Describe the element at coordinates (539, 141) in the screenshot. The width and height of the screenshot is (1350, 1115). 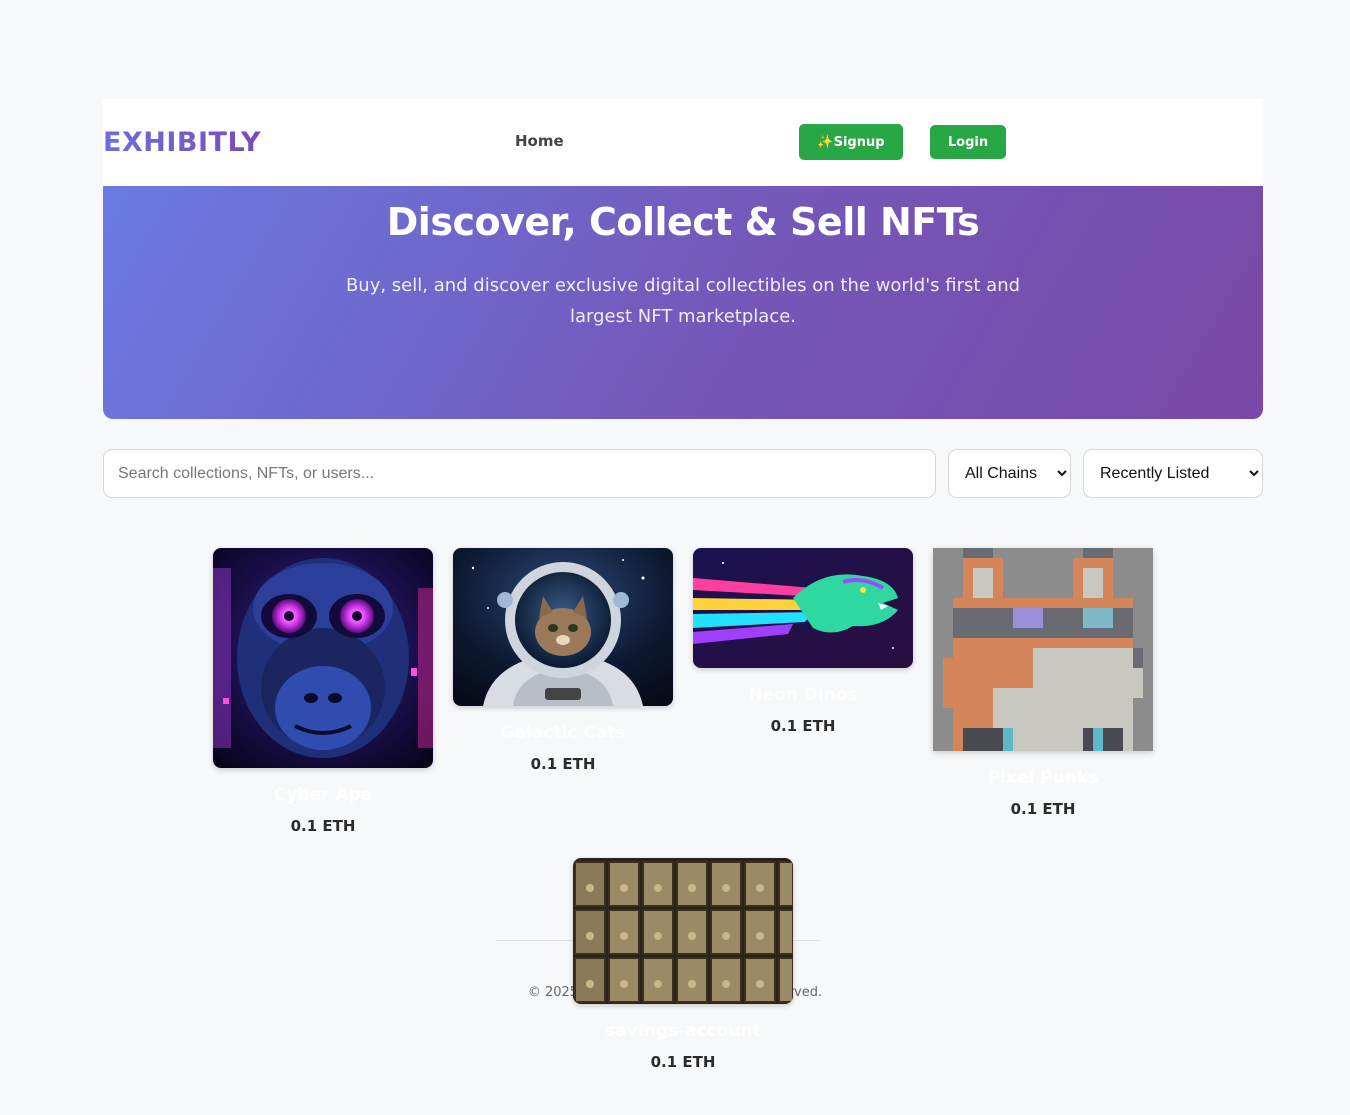
I see `nav-home-link: Home` at that location.